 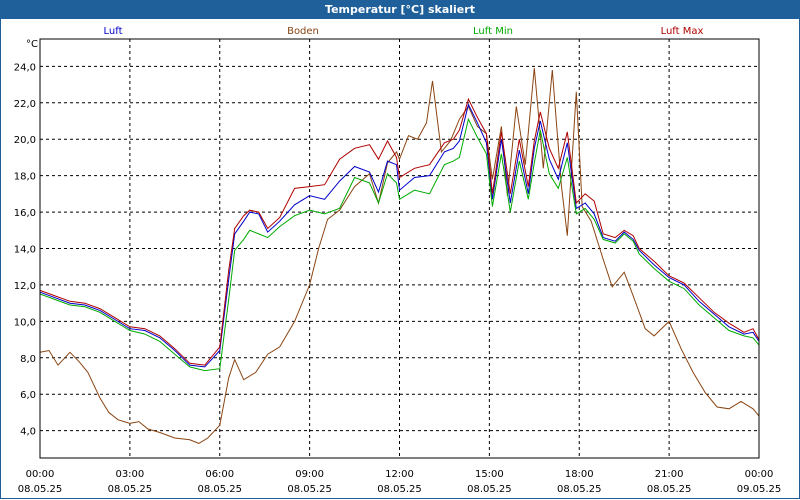 I want to click on x-tick-date: 09.05.25, so click(x=759, y=489).